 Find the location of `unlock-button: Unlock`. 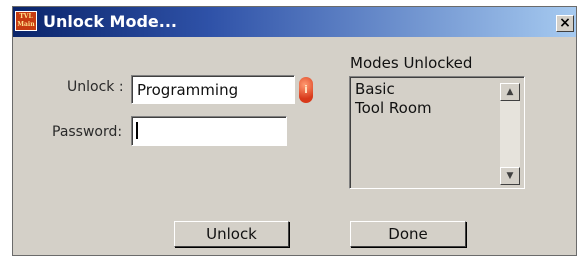

unlock-button: Unlock is located at coordinates (231, 234).